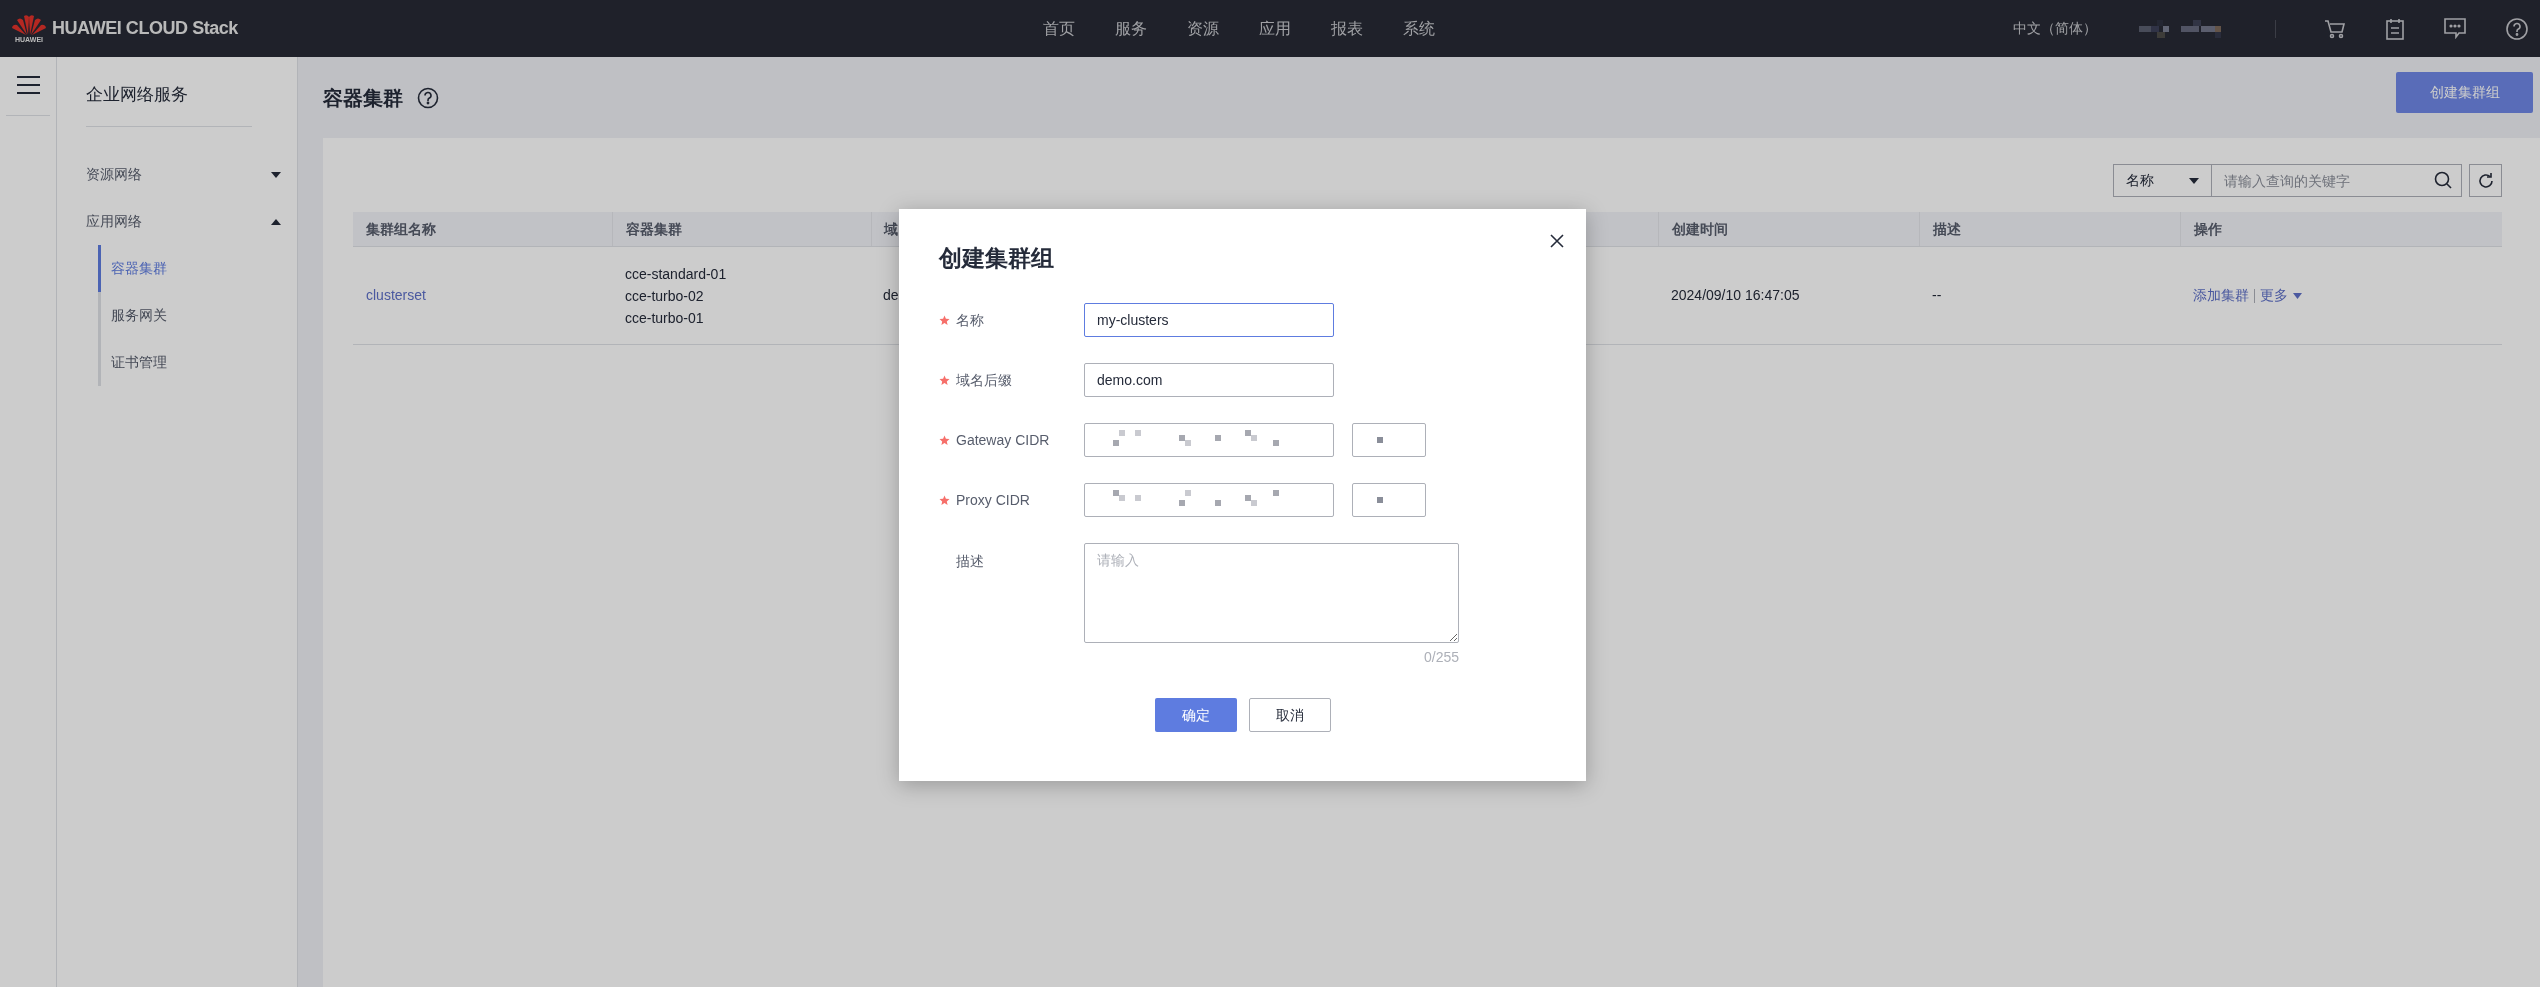  I want to click on nav-item: 首页, so click(1059, 28).